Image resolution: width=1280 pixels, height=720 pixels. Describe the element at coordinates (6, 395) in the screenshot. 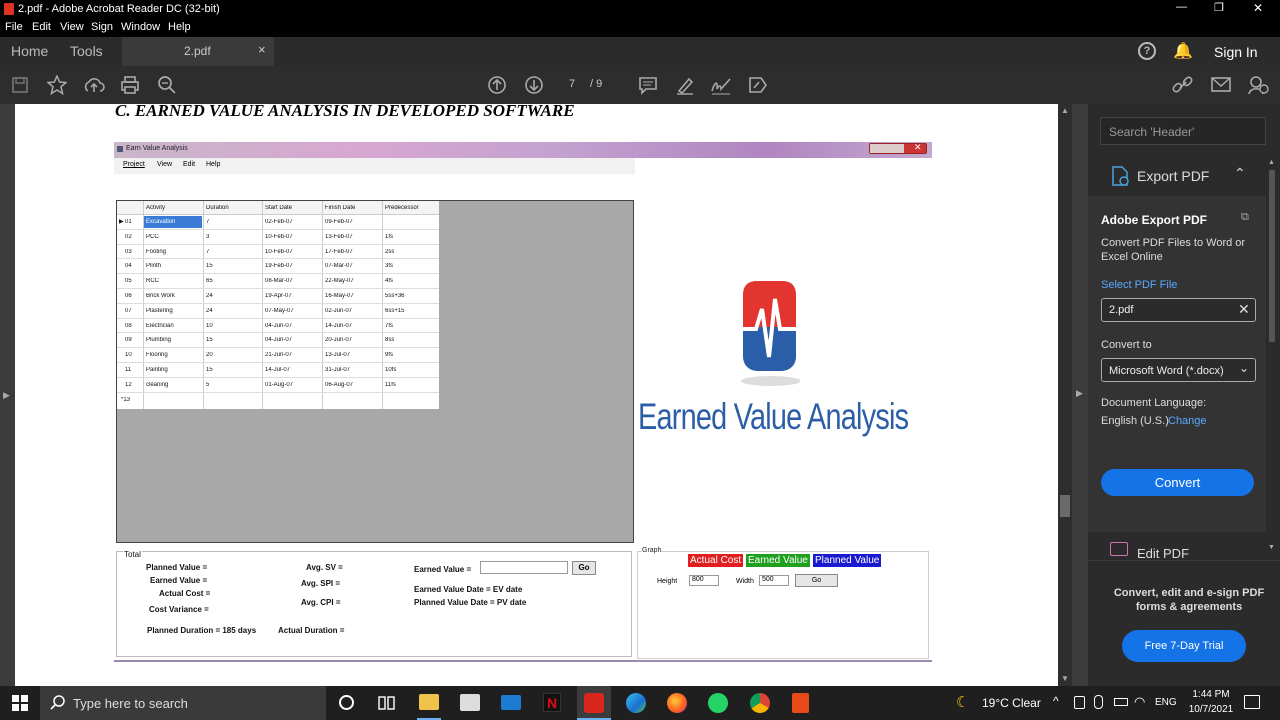

I see `left-panel-toggle-icon: ▶` at that location.